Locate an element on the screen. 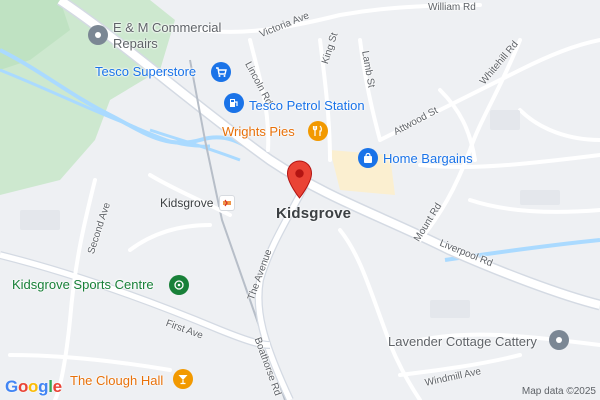  restaurant-icon is located at coordinates (318, 131).